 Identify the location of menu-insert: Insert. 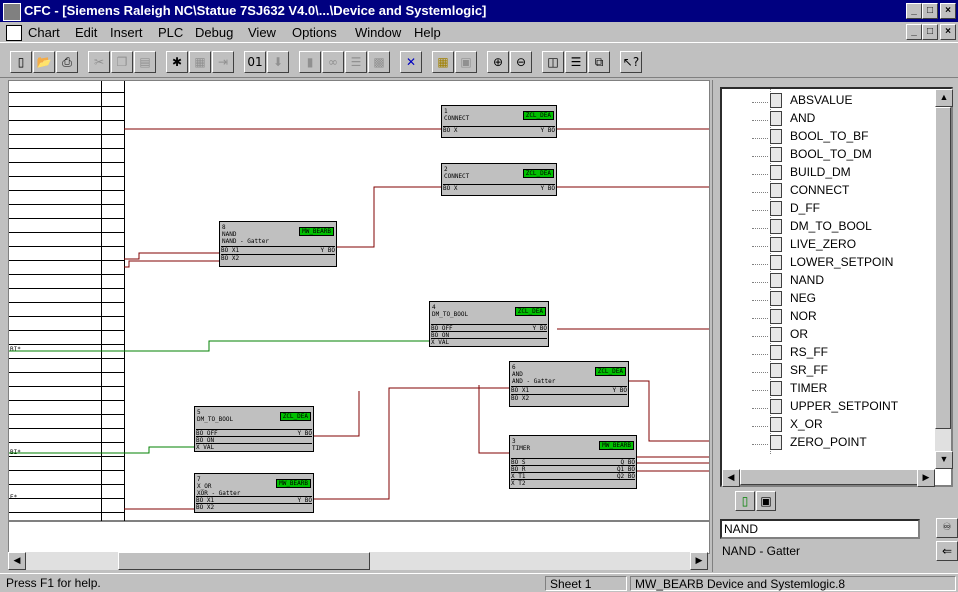
(126, 32).